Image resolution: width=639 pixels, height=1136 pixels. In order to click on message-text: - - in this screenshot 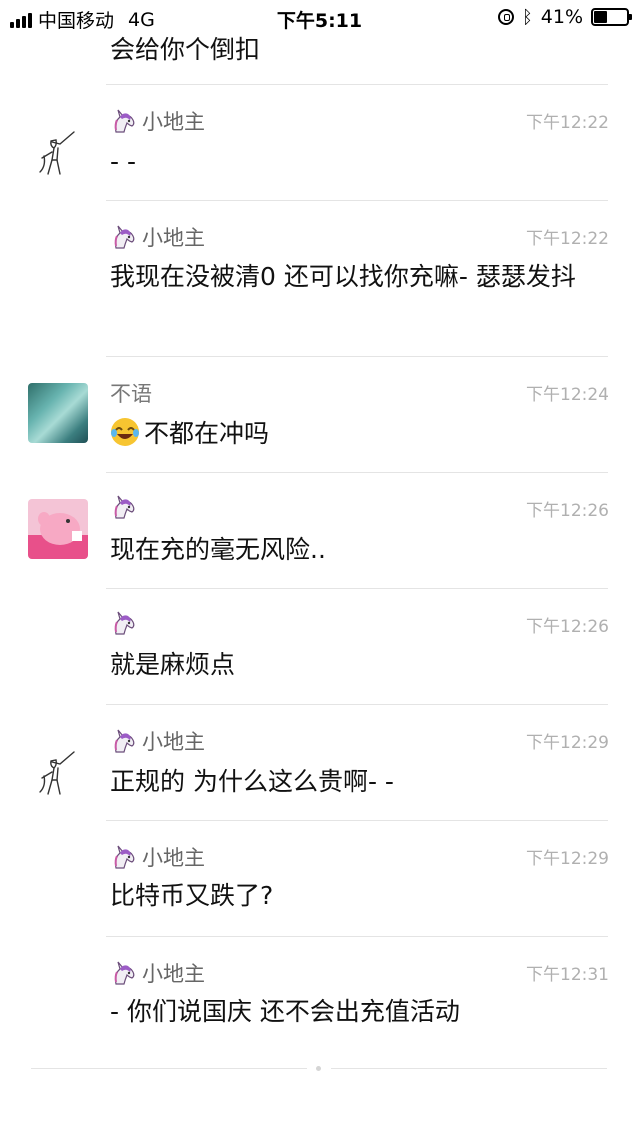, I will do `click(123, 161)`.